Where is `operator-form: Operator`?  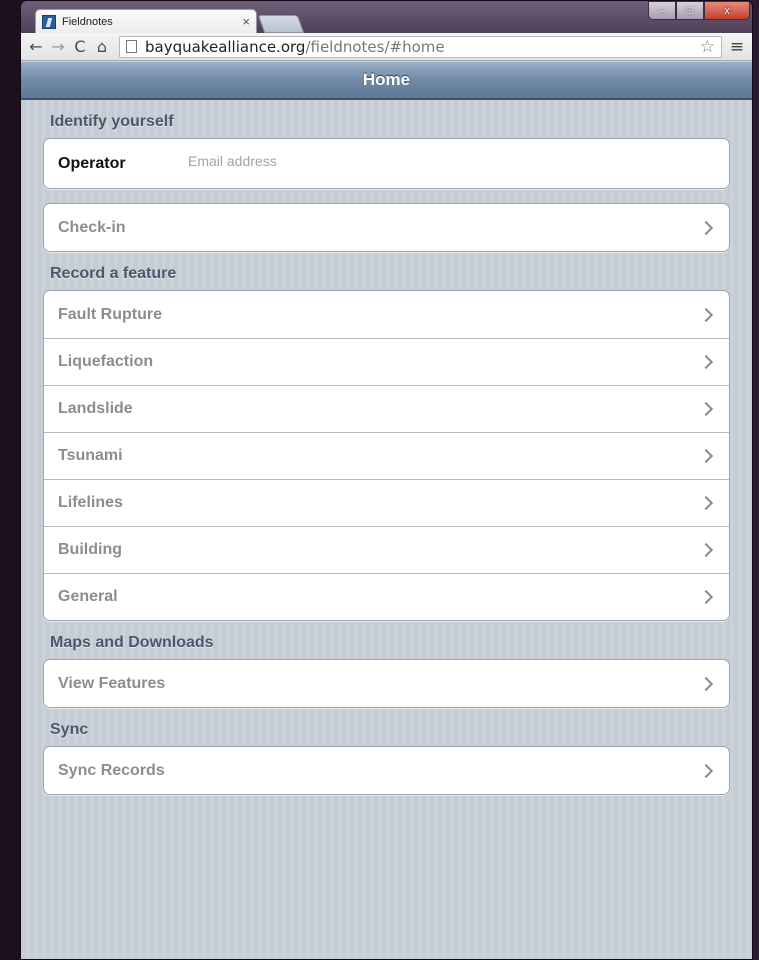
operator-form: Operator is located at coordinates (386, 163).